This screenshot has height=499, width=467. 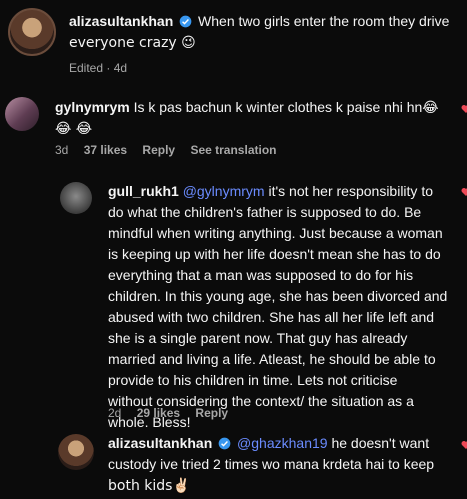 What do you see at coordinates (233, 150) in the screenshot?
I see `see-translation-link: See translation` at bounding box center [233, 150].